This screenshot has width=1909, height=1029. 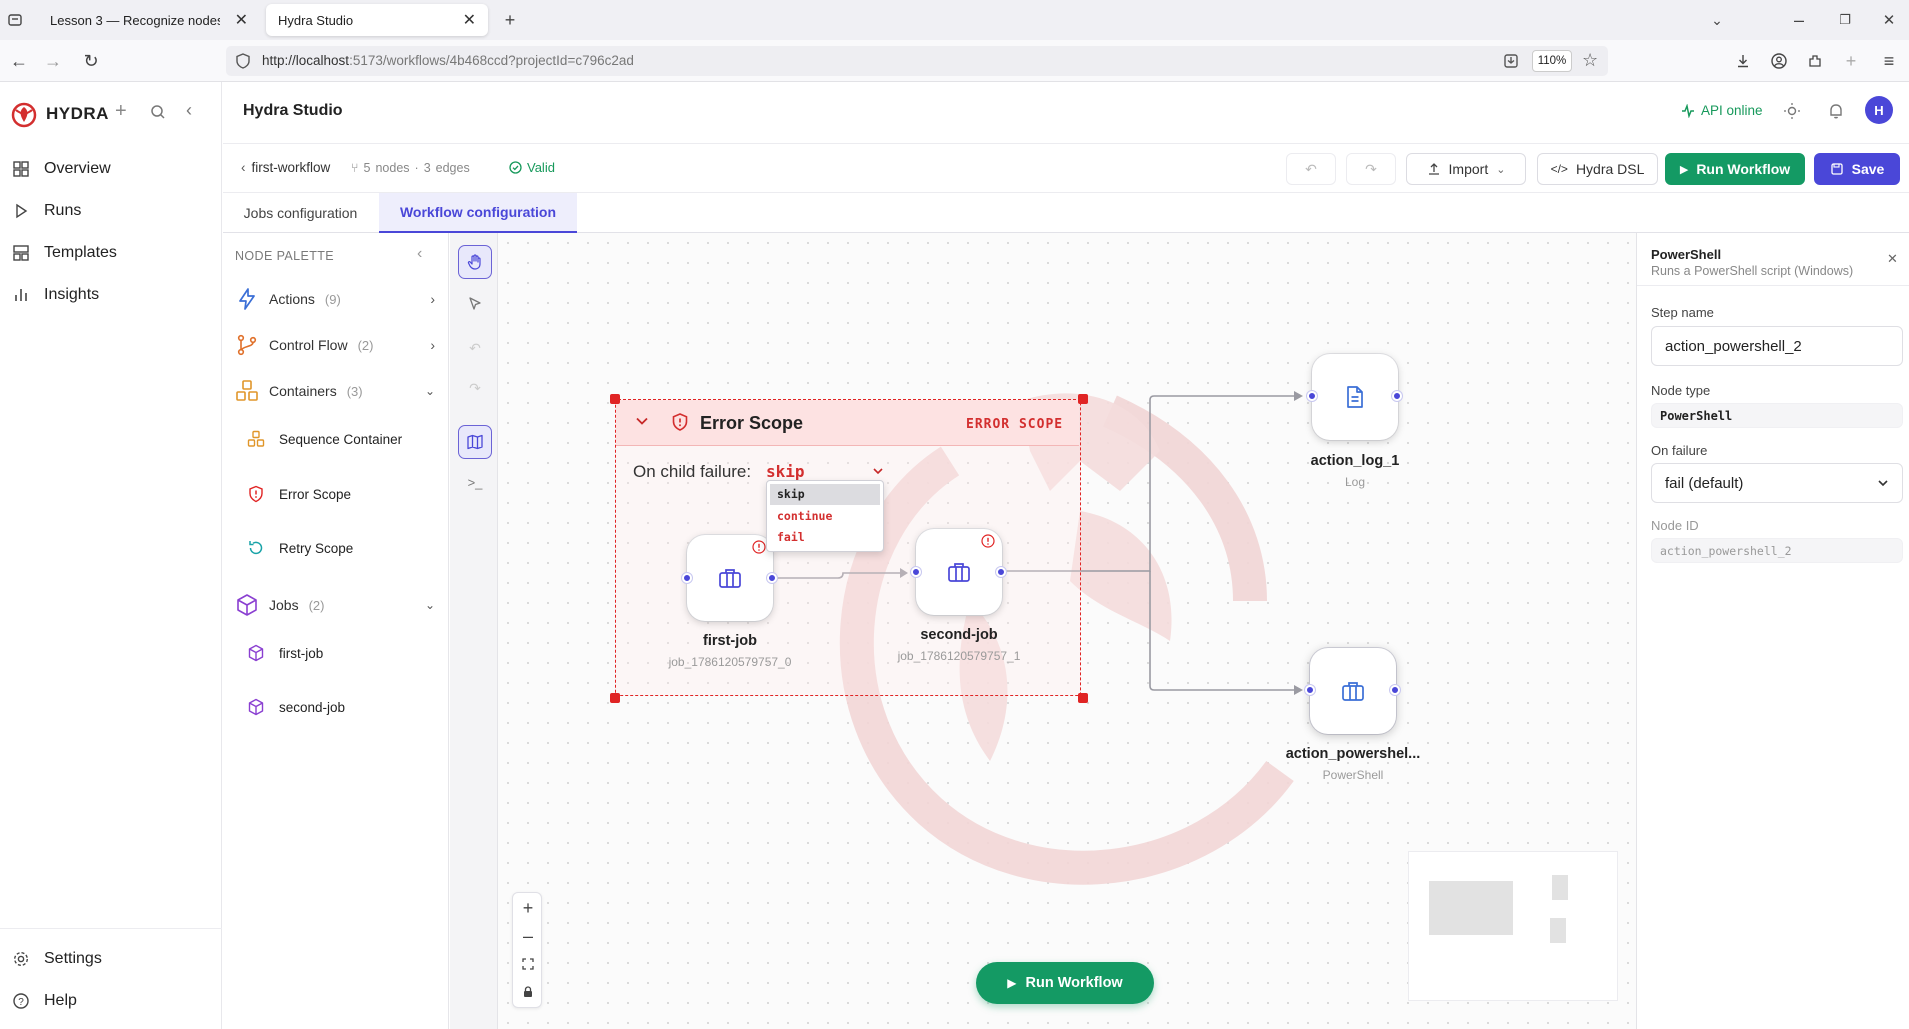 What do you see at coordinates (354, 391) in the screenshot?
I see `group-count: (3)` at bounding box center [354, 391].